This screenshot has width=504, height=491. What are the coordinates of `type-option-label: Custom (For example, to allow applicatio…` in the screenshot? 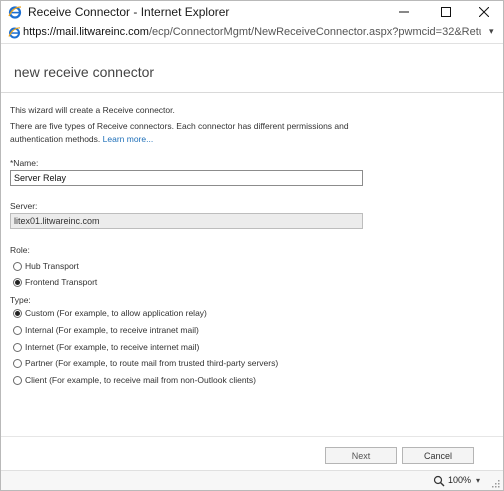 It's located at (116, 313).